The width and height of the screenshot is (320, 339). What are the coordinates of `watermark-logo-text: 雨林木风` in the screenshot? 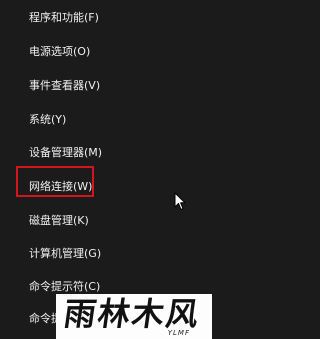 It's located at (132, 314).